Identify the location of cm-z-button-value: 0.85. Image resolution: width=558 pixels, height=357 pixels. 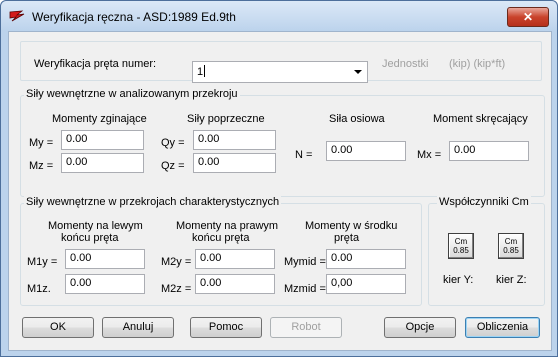
(511, 250).